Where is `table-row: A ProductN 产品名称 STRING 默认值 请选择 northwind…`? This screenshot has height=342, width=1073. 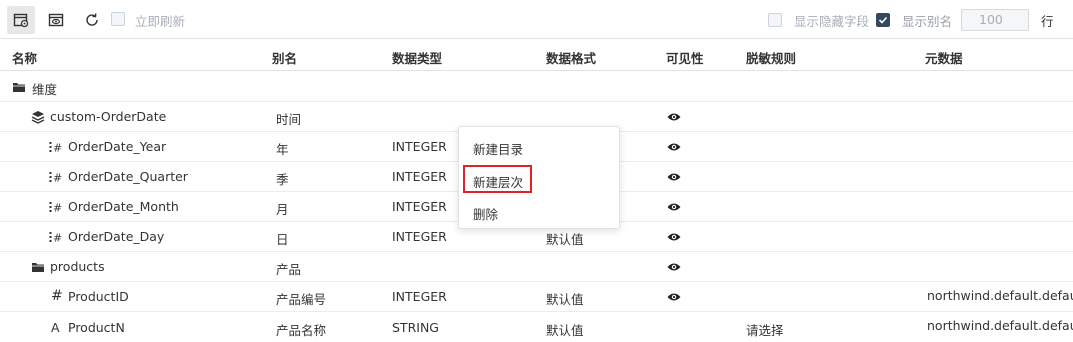
table-row: A ProductN 产品名称 STRING 默认值 请选择 northwind… is located at coordinates (536, 327).